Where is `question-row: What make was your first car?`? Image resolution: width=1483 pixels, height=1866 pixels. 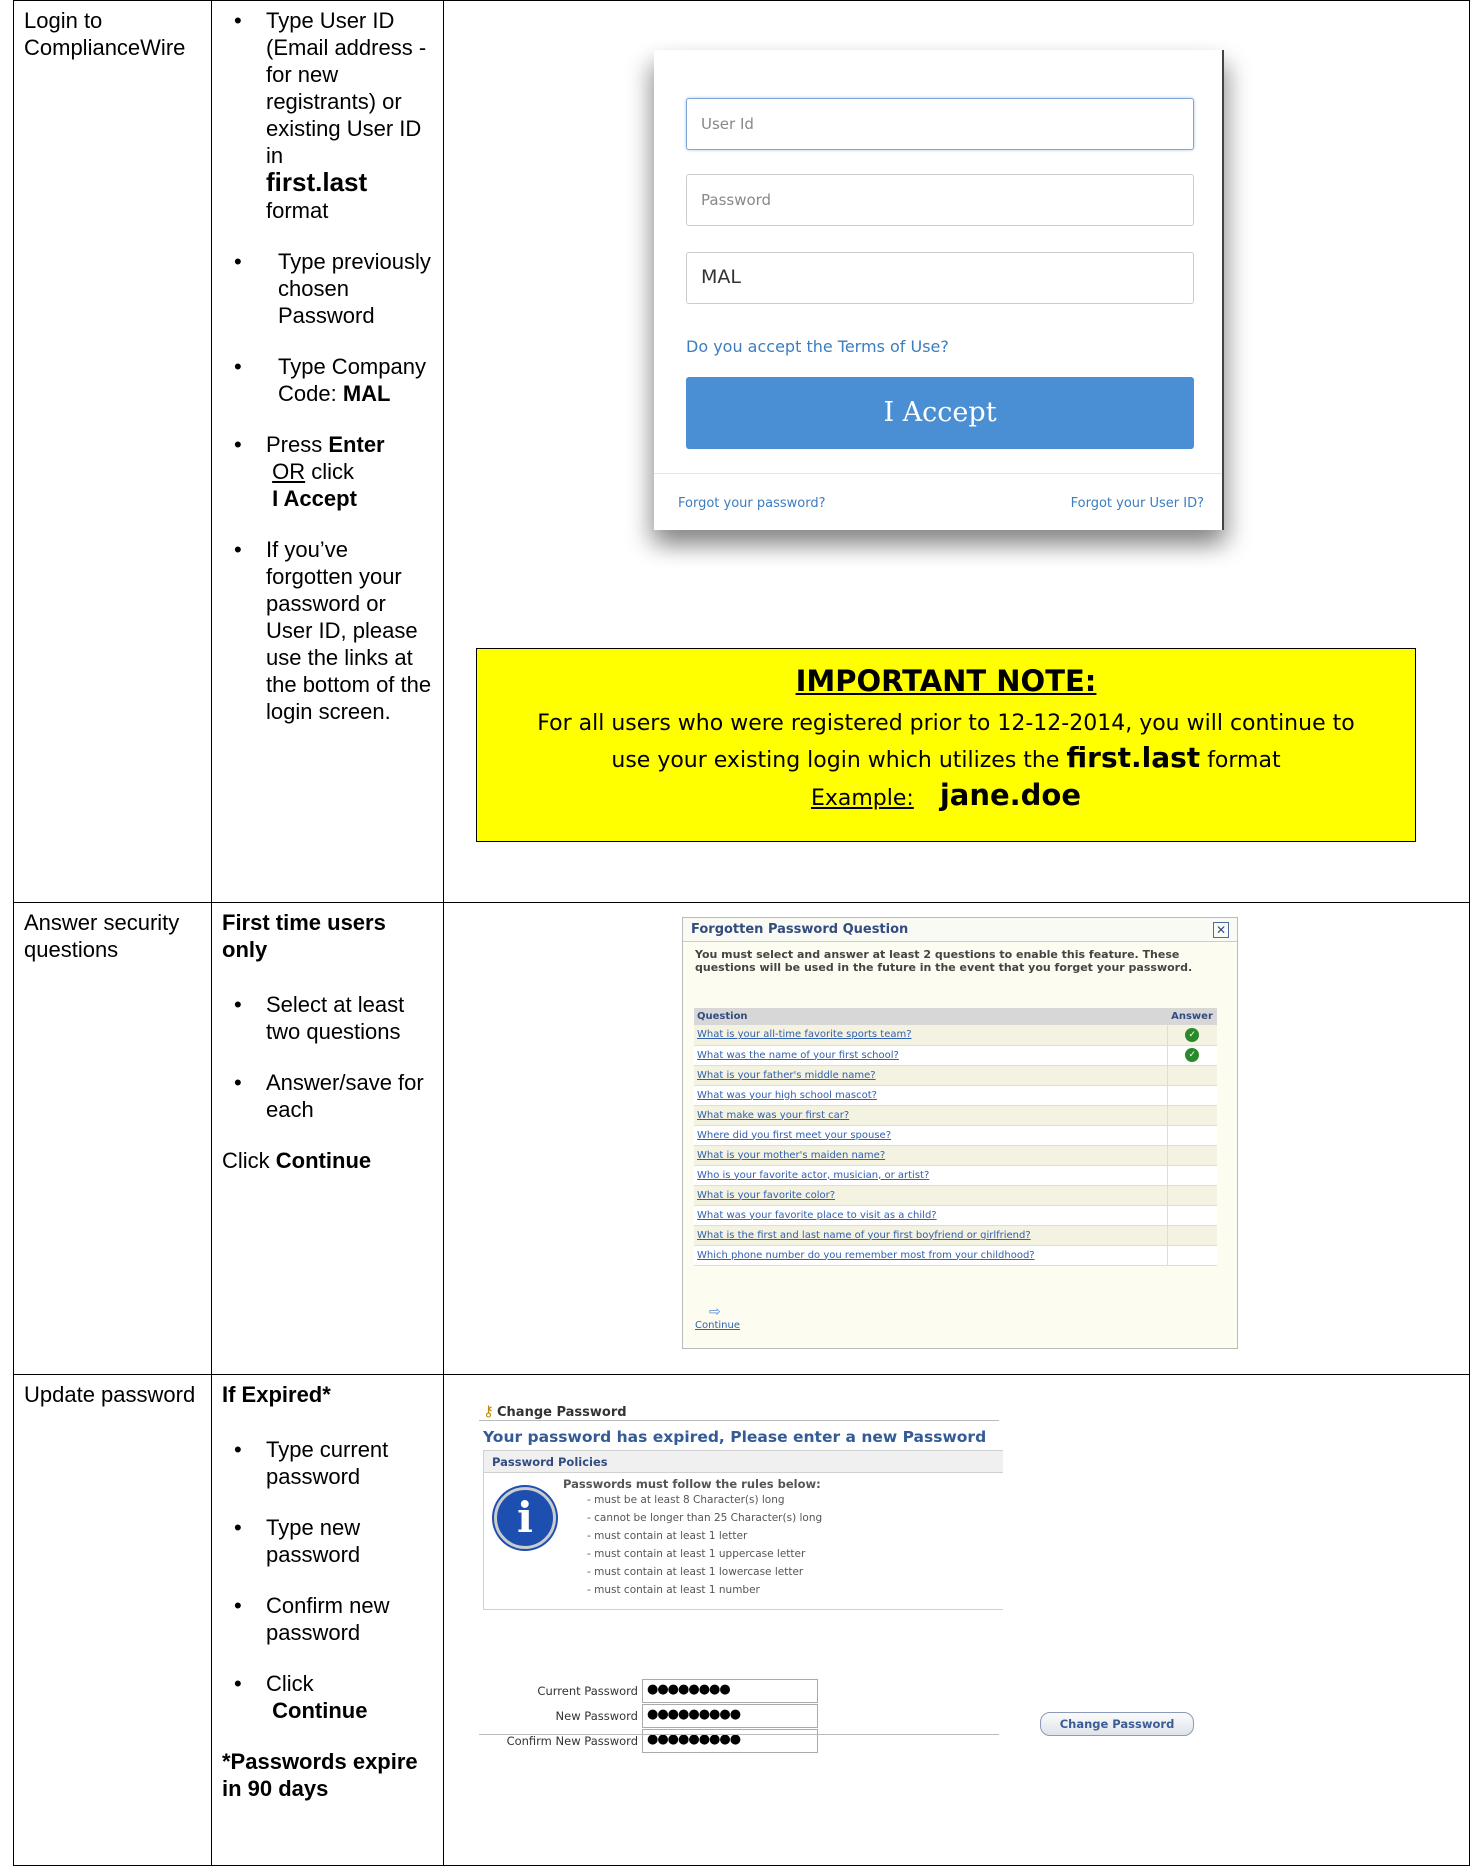
question-row: What make was your first car? is located at coordinates (955, 1115).